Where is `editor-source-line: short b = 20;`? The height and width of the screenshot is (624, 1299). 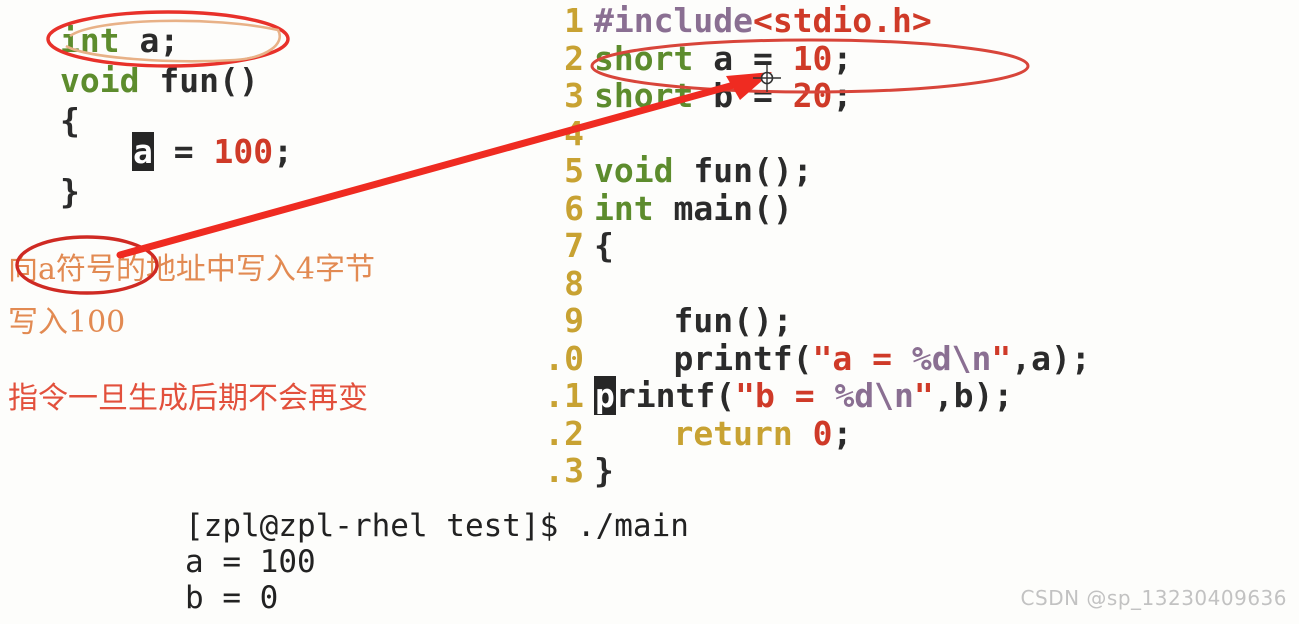
editor-source-line: short b = 20; is located at coordinates (723, 96).